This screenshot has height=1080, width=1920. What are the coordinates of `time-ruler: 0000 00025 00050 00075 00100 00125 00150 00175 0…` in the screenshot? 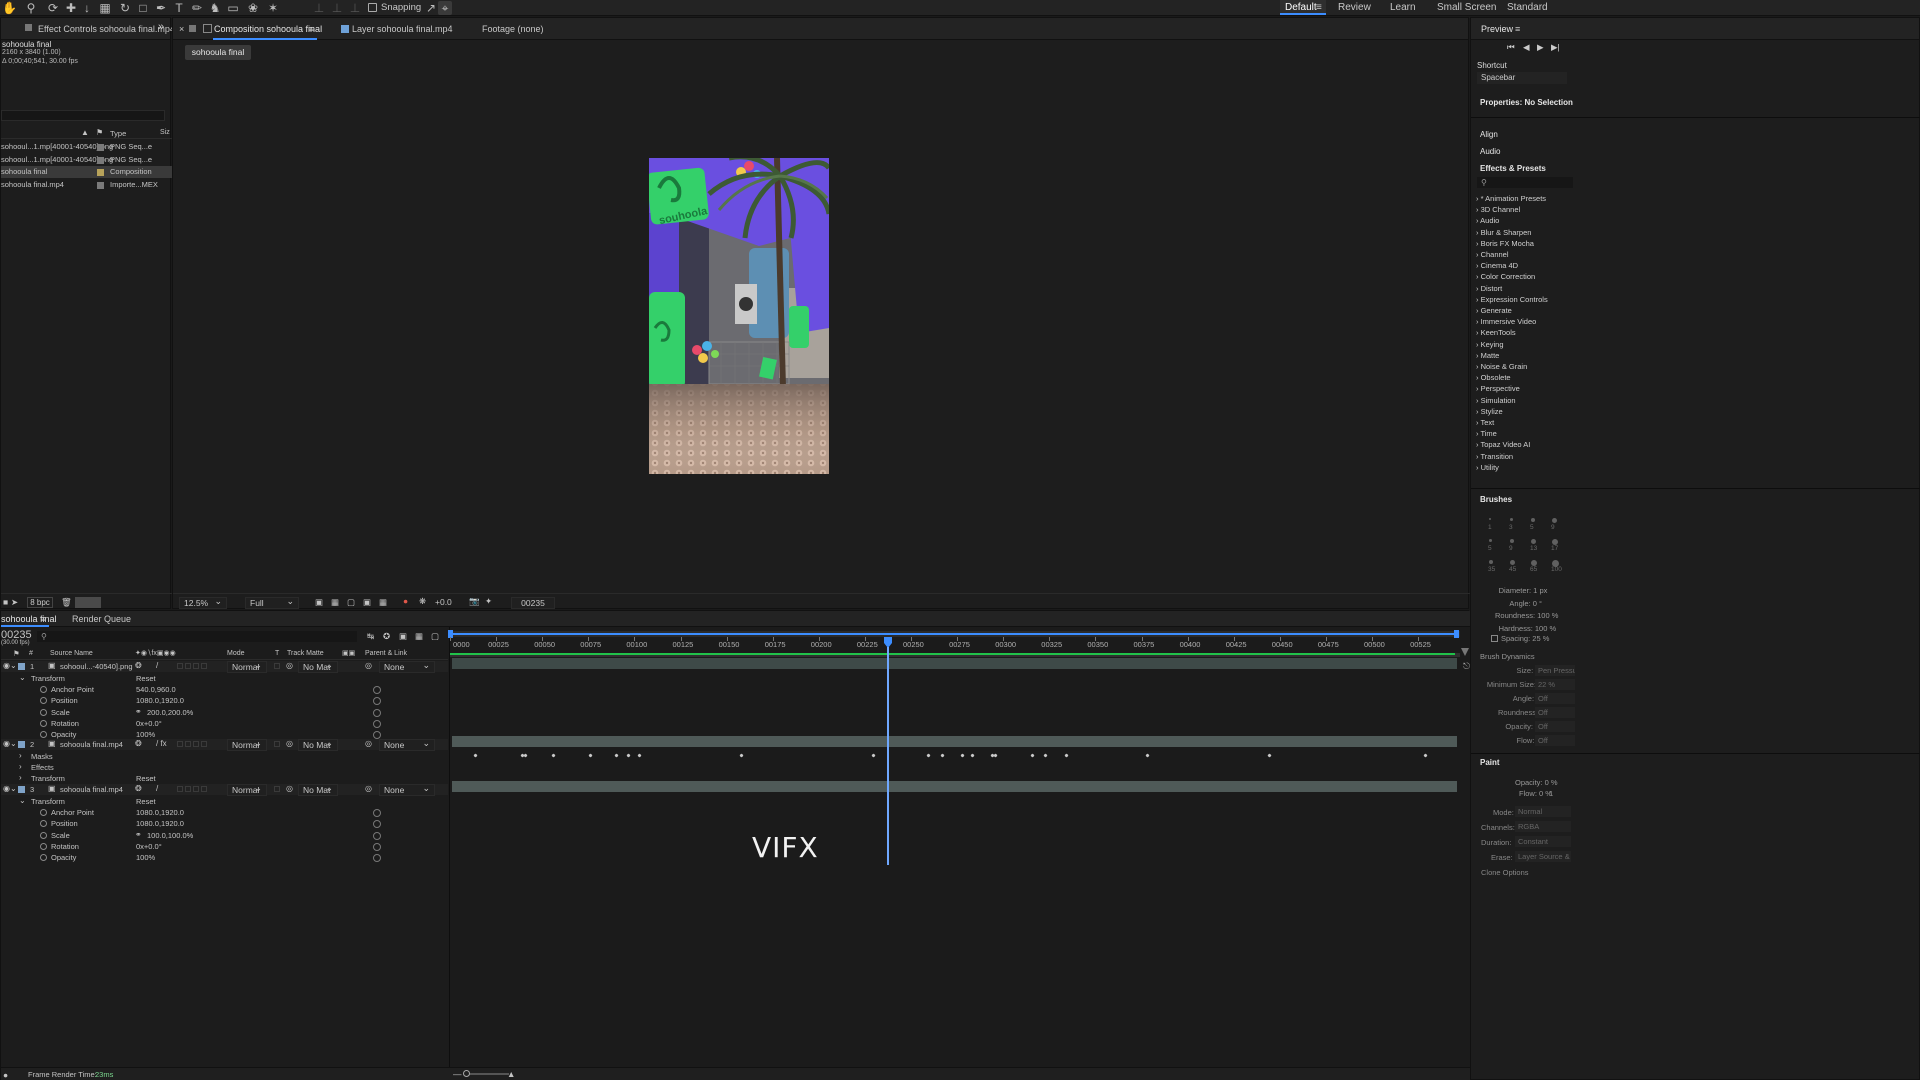 It's located at (955, 644).